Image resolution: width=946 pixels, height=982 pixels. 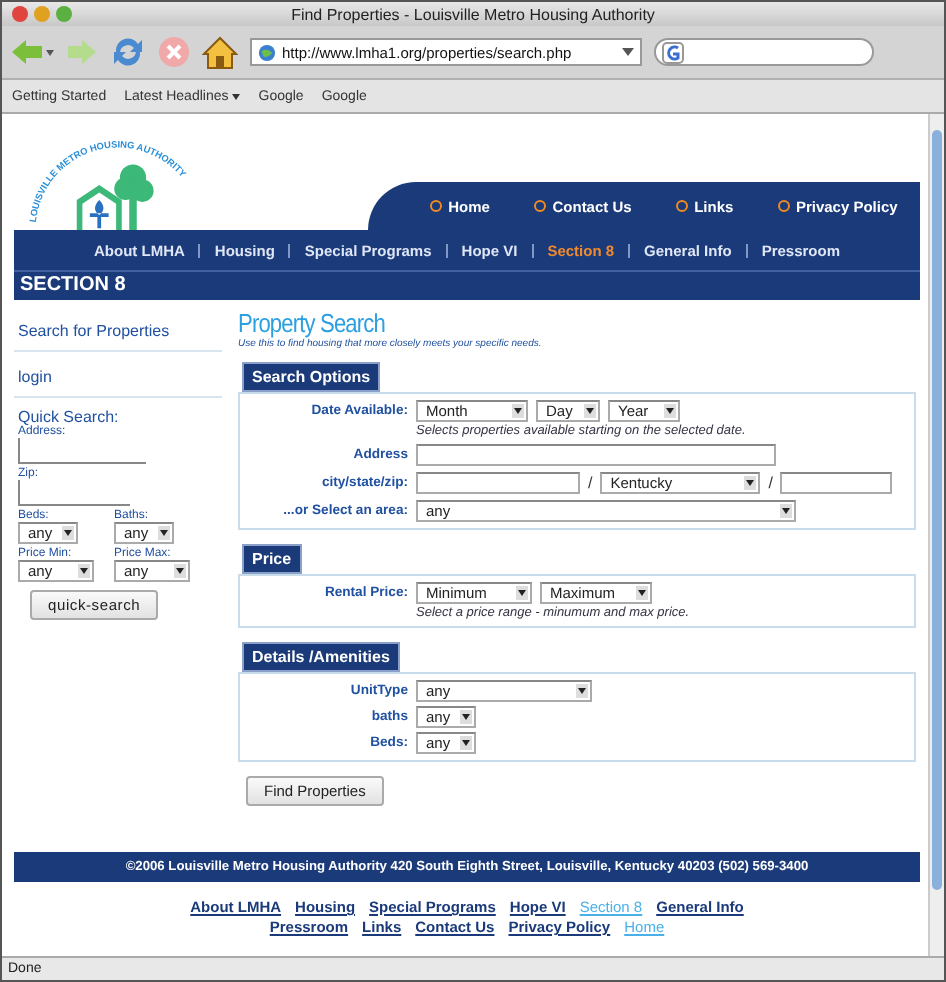 What do you see at coordinates (128, 52) in the screenshot?
I see `reload-icon` at bounding box center [128, 52].